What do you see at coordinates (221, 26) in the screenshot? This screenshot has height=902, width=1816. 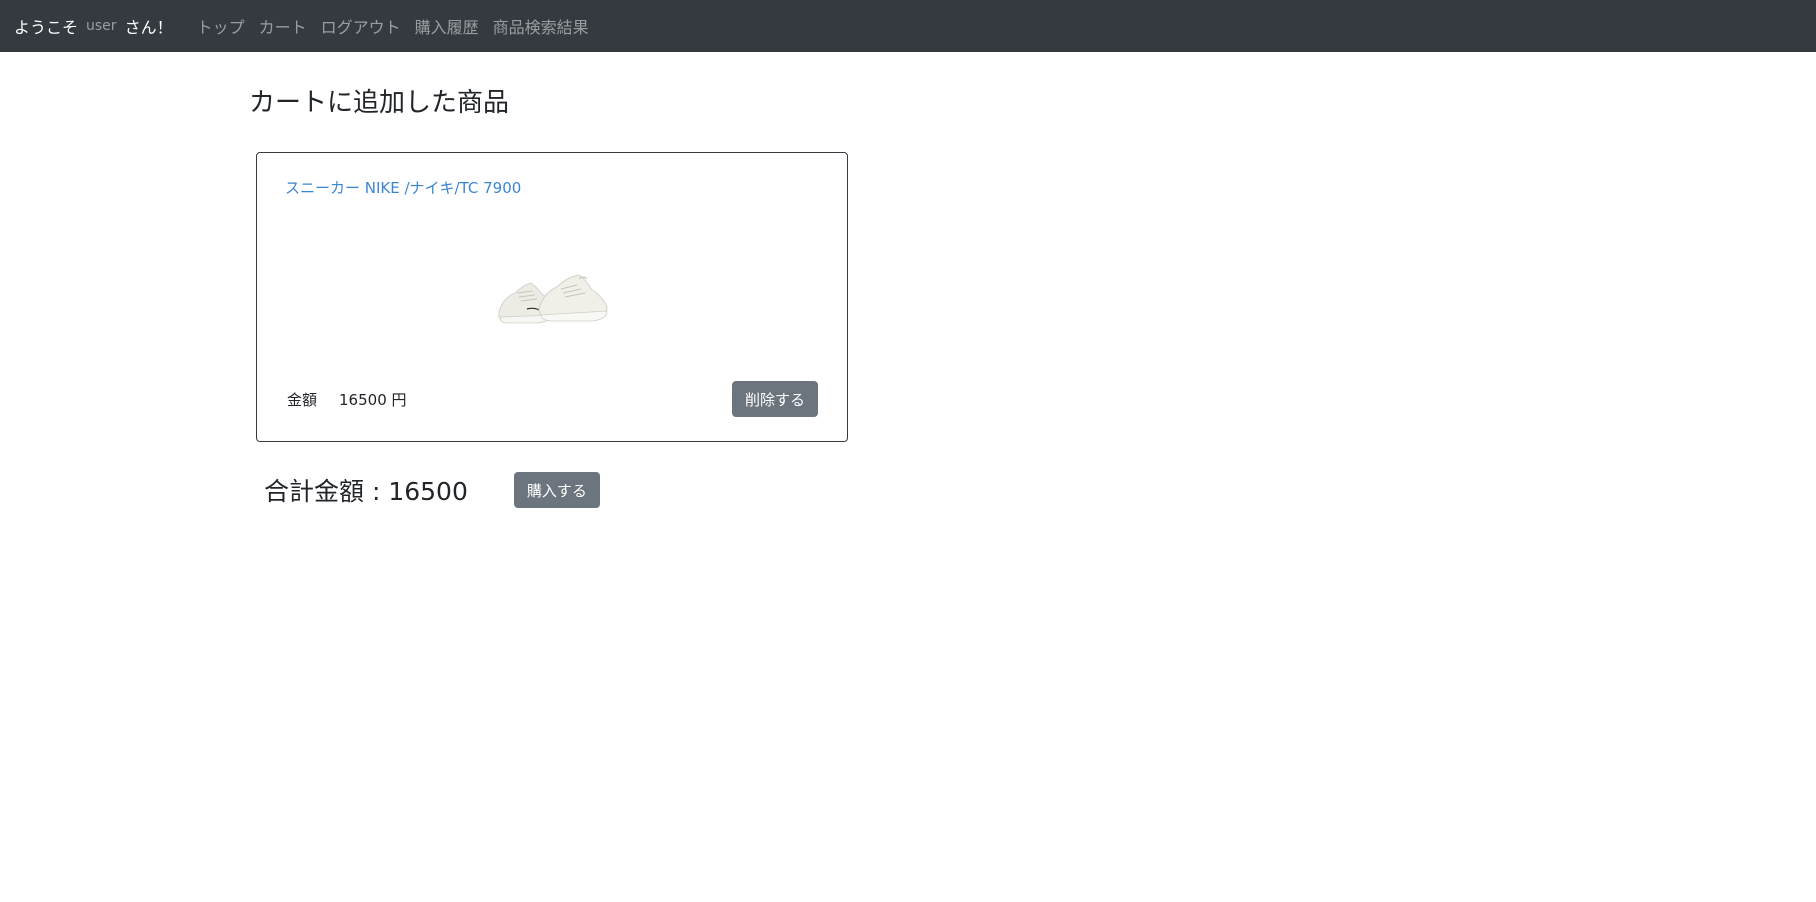 I see `nav-link-top: トップ` at bounding box center [221, 26].